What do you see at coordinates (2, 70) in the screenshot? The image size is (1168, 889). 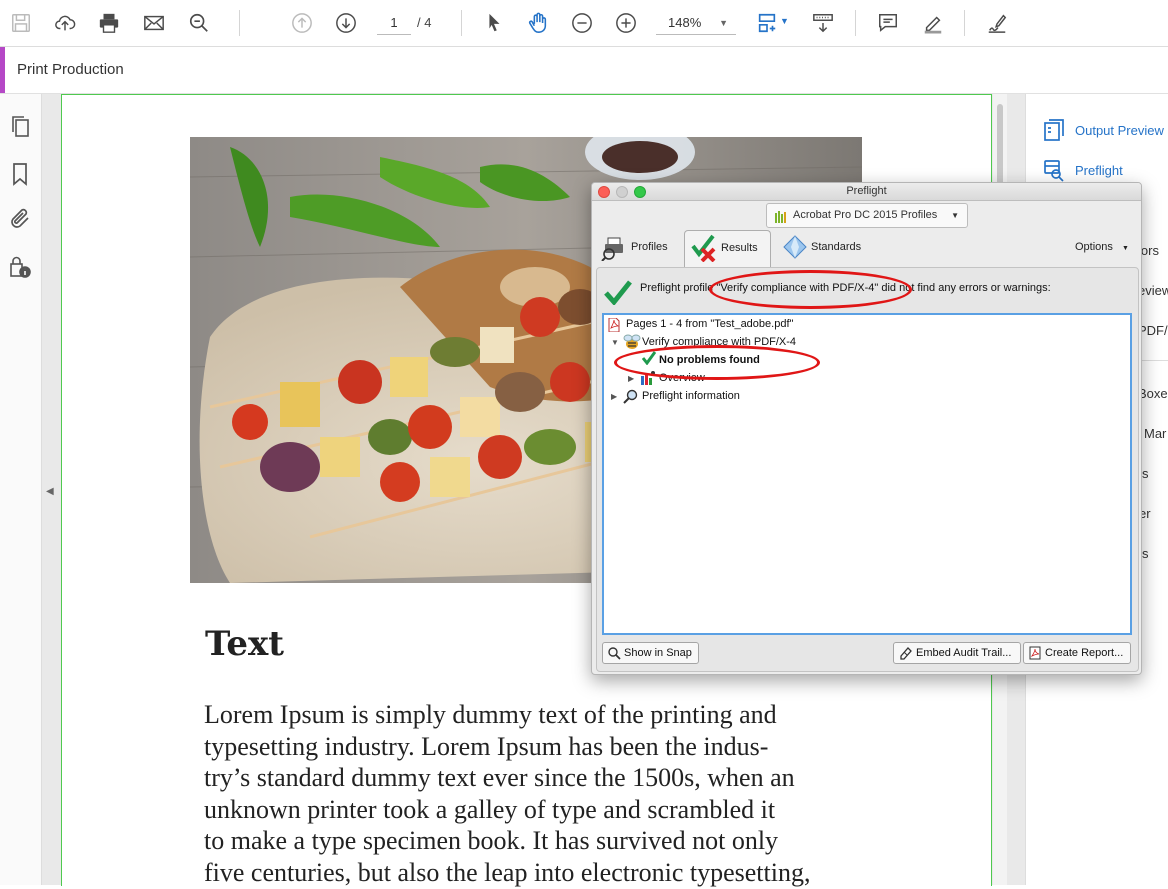 I see `tool-accent-bar` at bounding box center [2, 70].